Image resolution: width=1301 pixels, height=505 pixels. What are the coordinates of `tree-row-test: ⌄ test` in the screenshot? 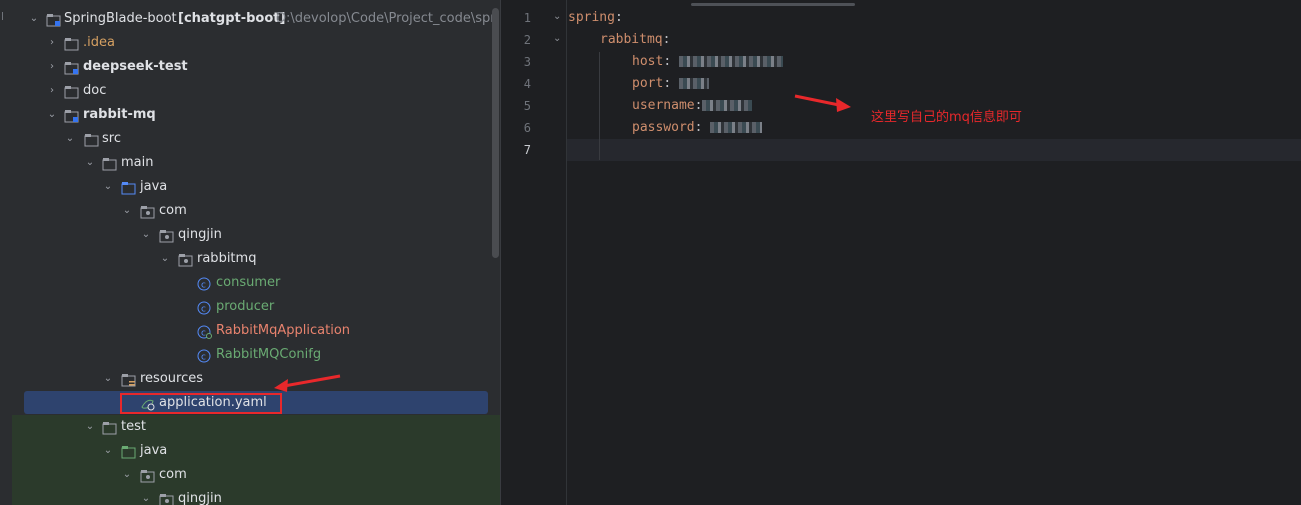 It's located at (256, 427).